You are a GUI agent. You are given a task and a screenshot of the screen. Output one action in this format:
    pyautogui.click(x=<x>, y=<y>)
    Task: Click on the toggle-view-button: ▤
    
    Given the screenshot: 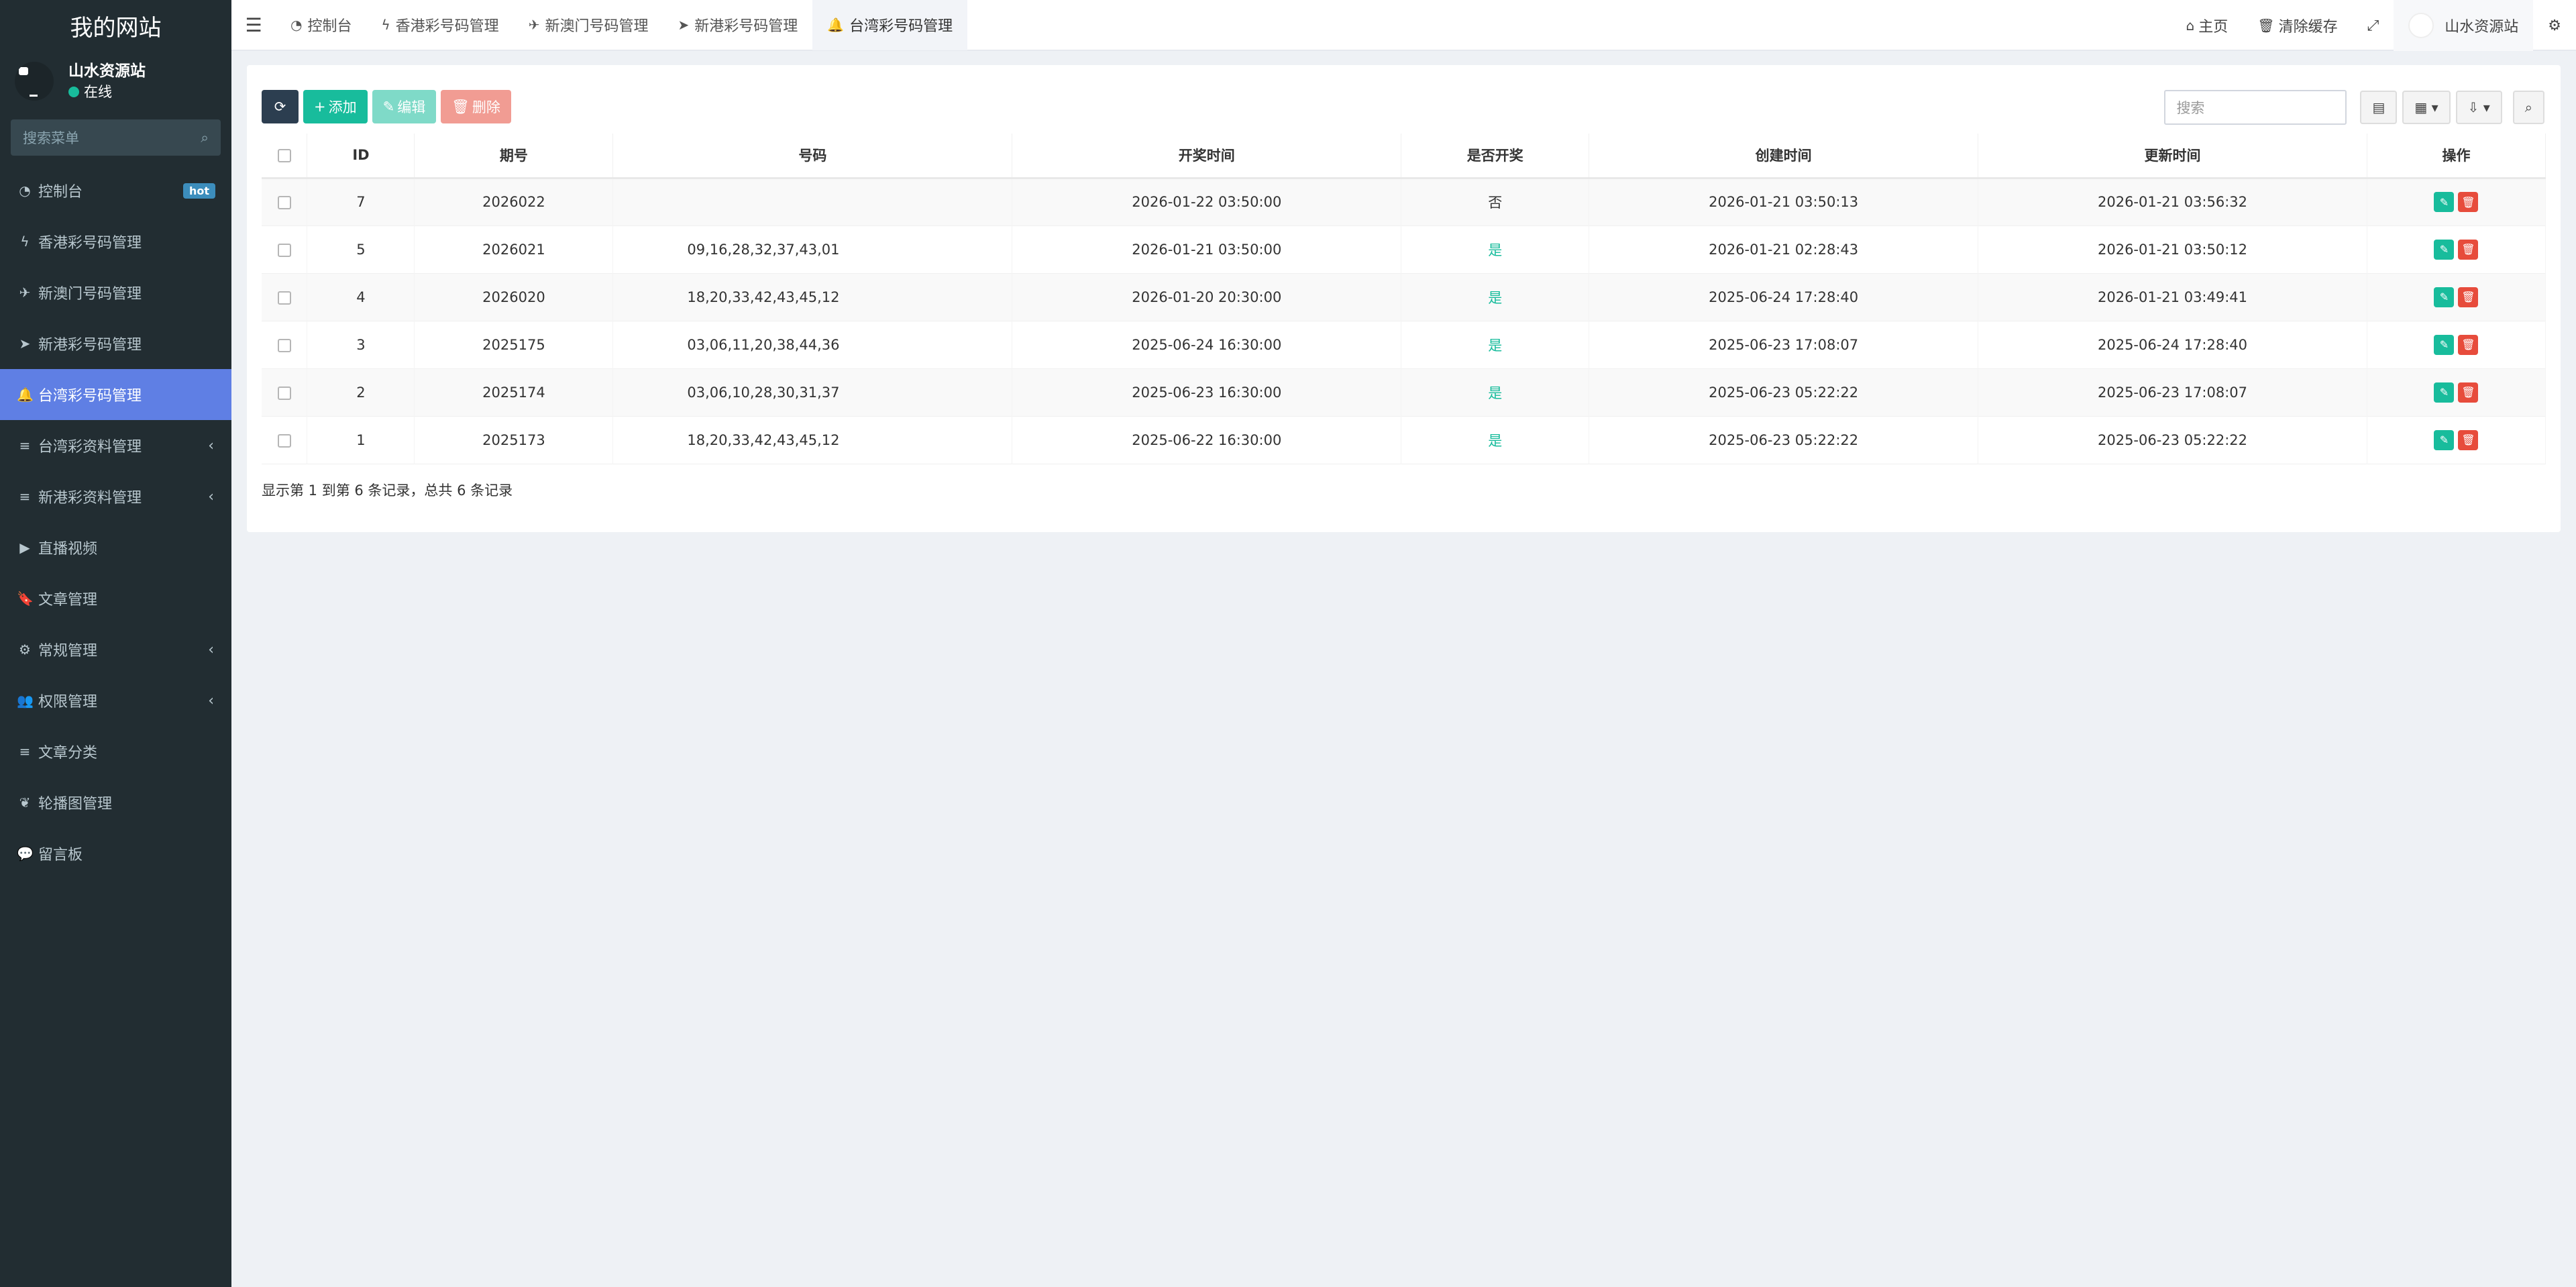 What is the action you would take?
    pyautogui.click(x=2379, y=107)
    